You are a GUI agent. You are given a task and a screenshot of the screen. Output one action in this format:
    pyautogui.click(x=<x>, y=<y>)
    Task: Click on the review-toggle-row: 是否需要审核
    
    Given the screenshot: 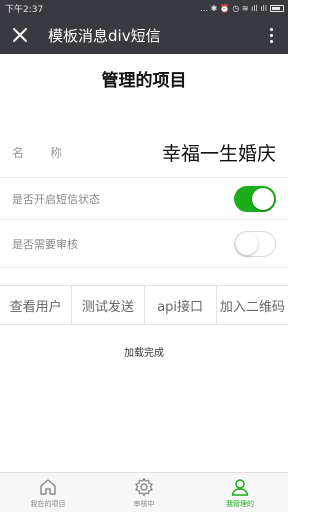 What is the action you would take?
    pyautogui.click(x=144, y=244)
    